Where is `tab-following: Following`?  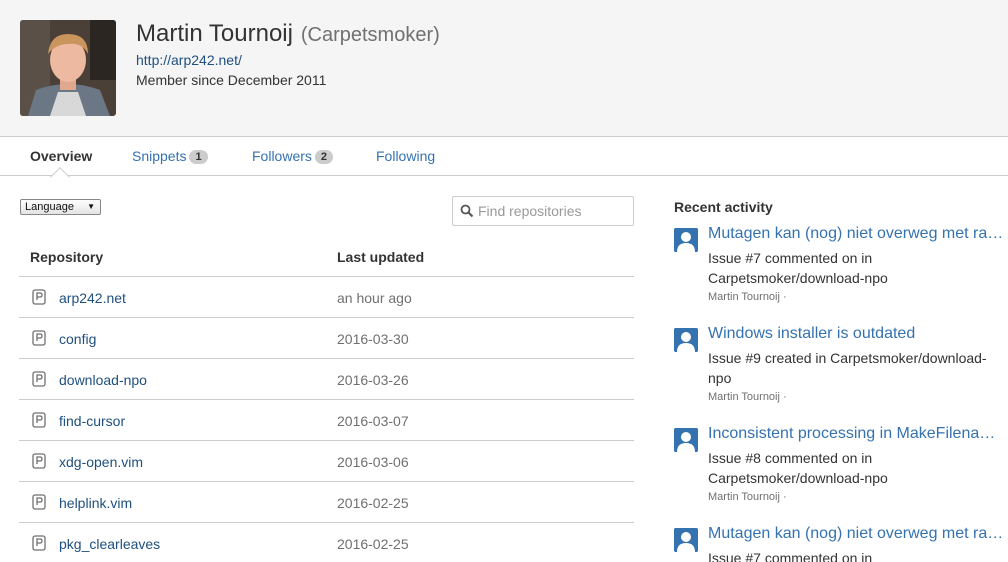 tab-following: Following is located at coordinates (405, 156).